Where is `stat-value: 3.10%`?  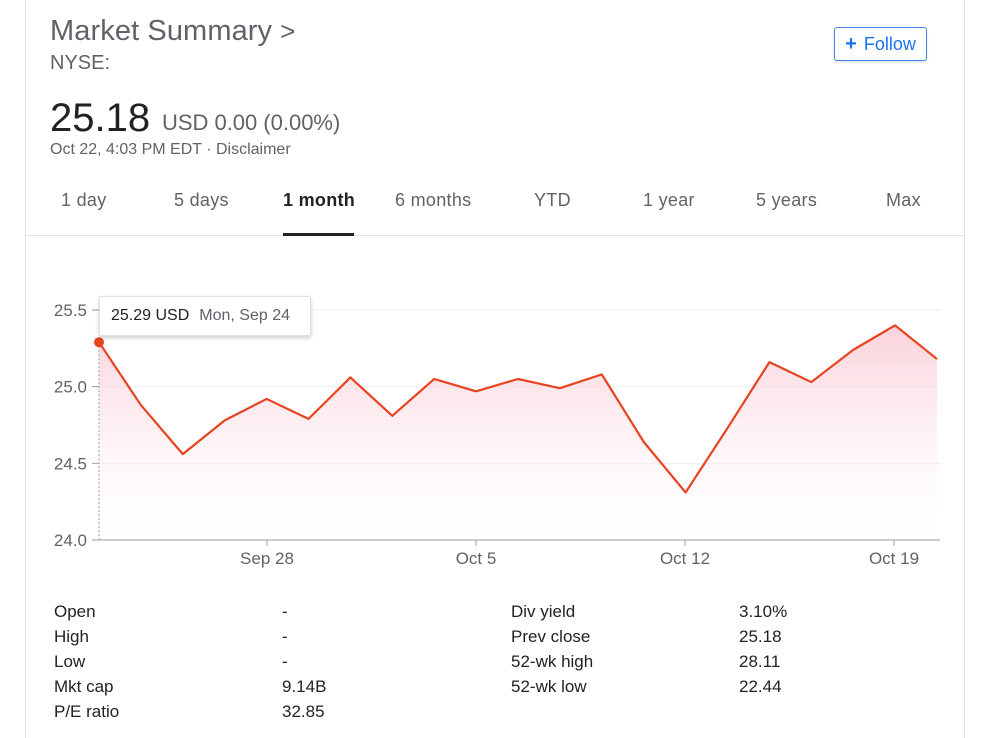
stat-value: 3.10% is located at coordinates (763, 611).